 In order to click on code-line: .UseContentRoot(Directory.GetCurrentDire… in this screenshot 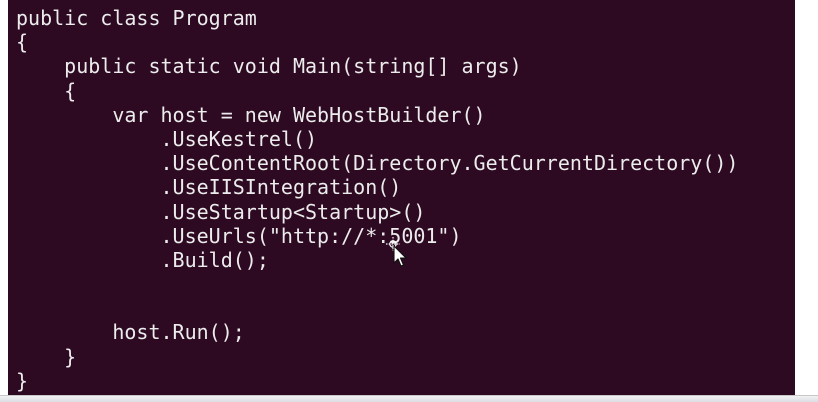, I will do `click(377, 163)`.